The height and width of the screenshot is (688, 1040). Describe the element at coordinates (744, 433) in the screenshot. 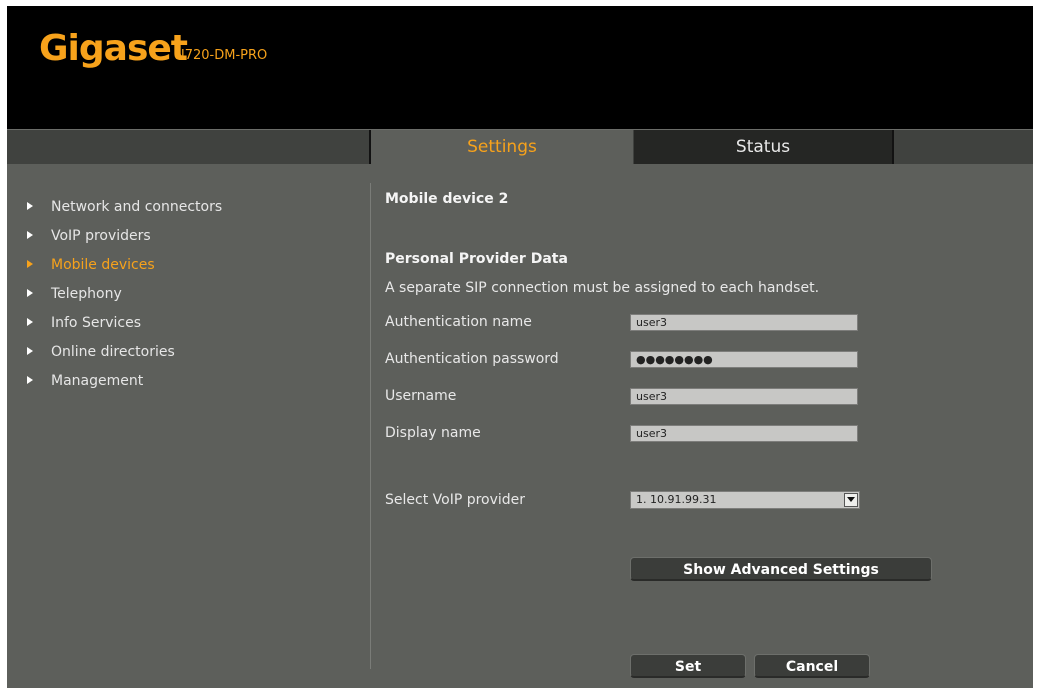

I see `display-name-input: user3` at that location.